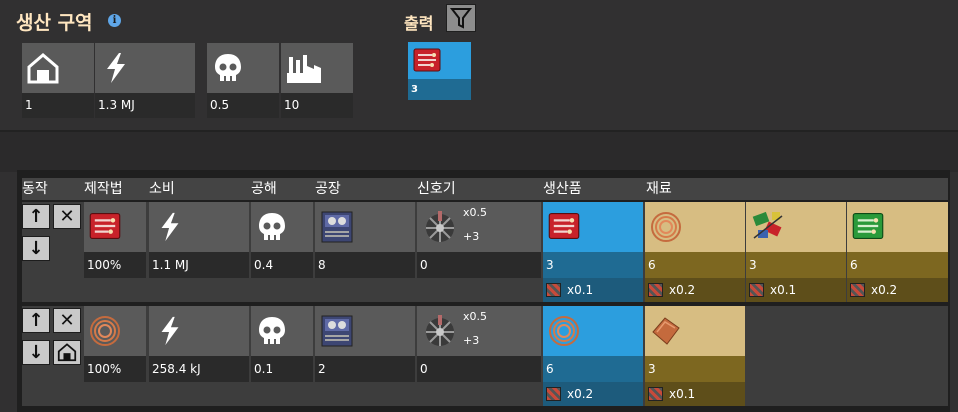  I want to click on product-count: 6, so click(593, 369).